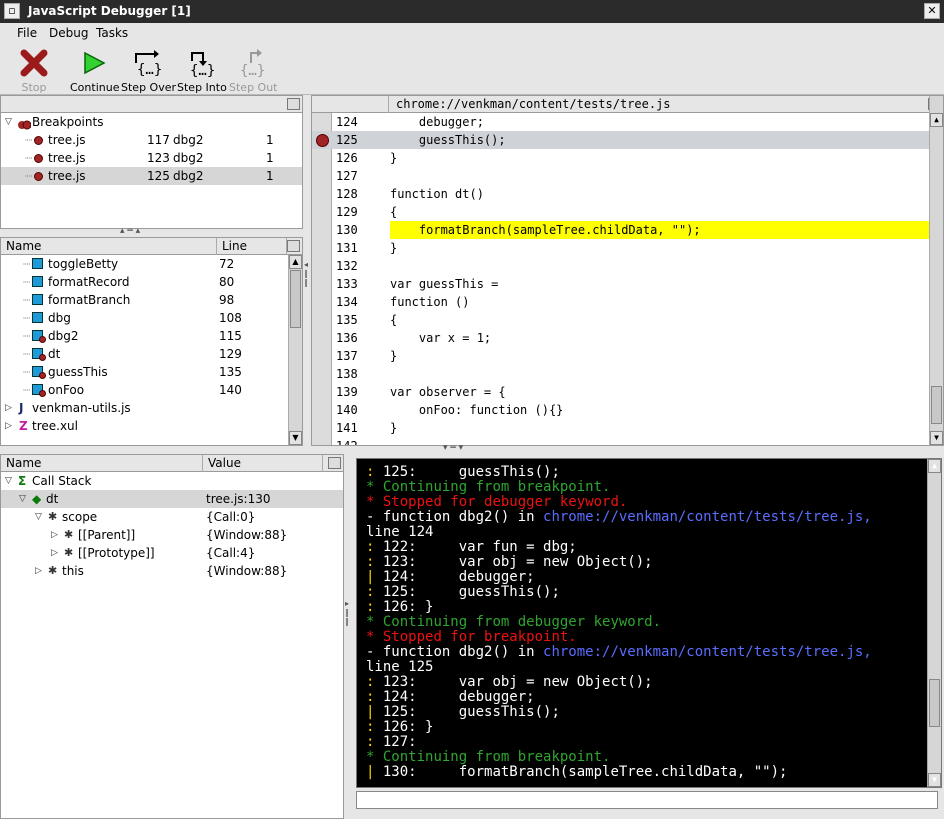  I want to click on function-row: ┈ formatBranch 98, so click(151, 300).